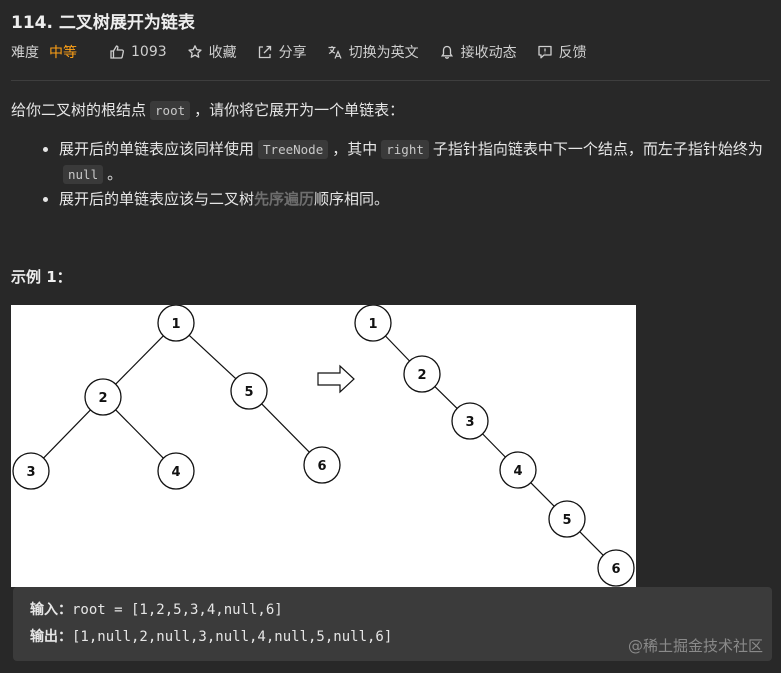  What do you see at coordinates (336, 379) in the screenshot?
I see `transform-arrow-icon` at bounding box center [336, 379].